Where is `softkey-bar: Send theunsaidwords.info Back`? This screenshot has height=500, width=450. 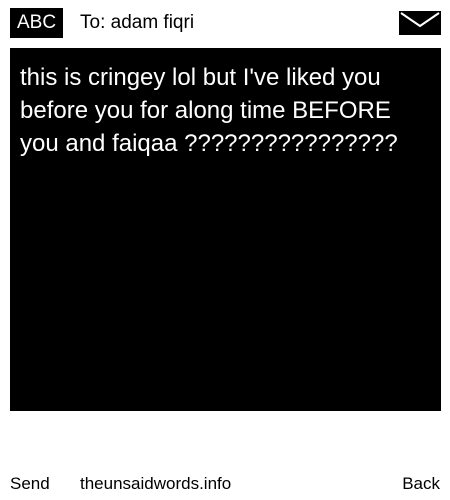
softkey-bar: Send theunsaidwords.info Back is located at coordinates (225, 484).